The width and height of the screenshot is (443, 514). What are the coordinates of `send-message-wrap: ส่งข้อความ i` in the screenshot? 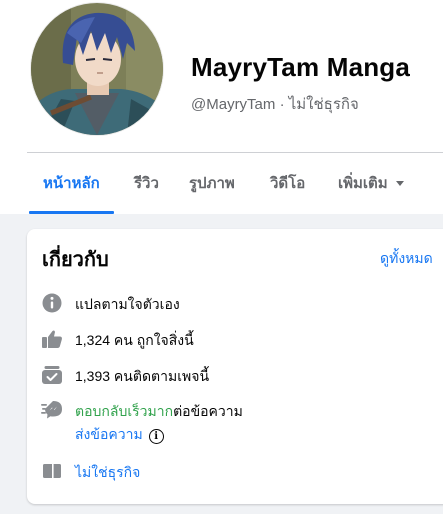 It's located at (119, 435).